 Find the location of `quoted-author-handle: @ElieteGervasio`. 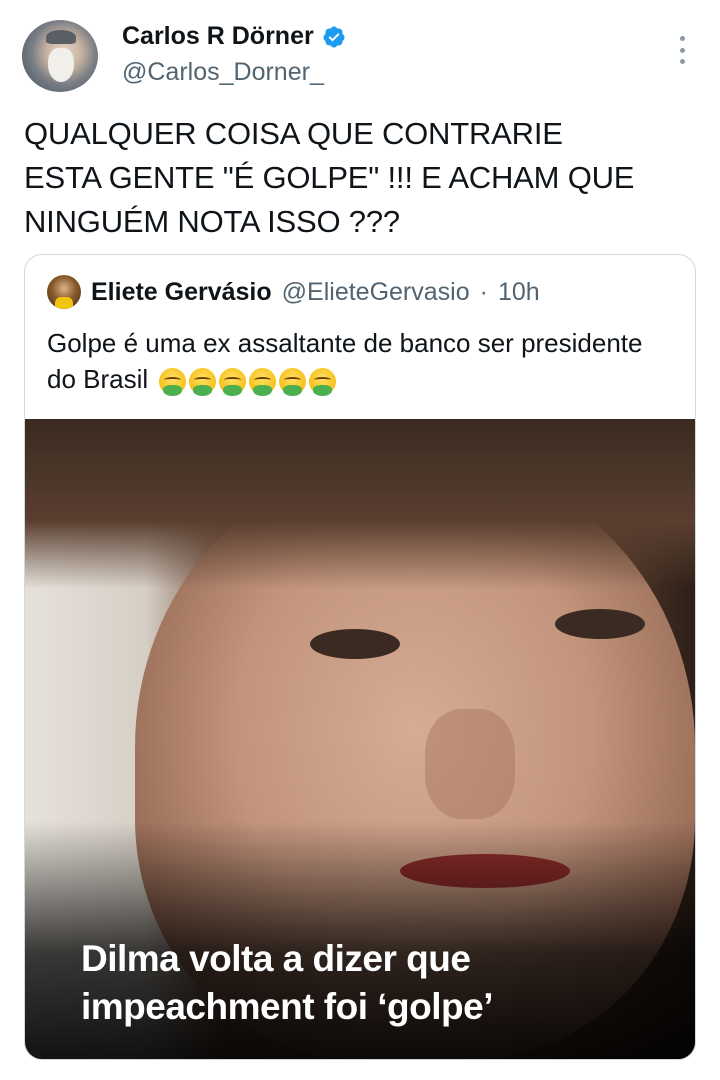

quoted-author-handle: @ElieteGervasio is located at coordinates (376, 292).